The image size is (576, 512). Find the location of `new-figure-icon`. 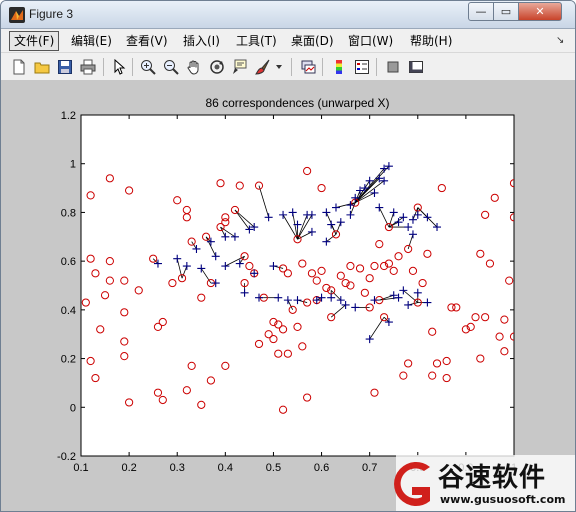

new-figure-icon is located at coordinates (19, 67).